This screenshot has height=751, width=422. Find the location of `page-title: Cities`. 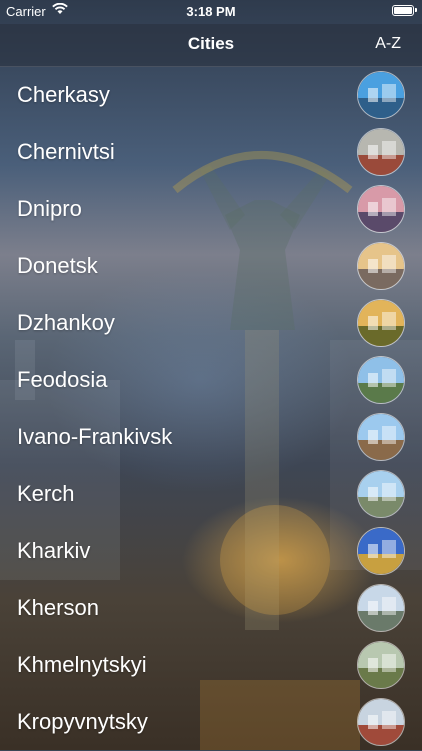

page-title: Cities is located at coordinates (211, 43).